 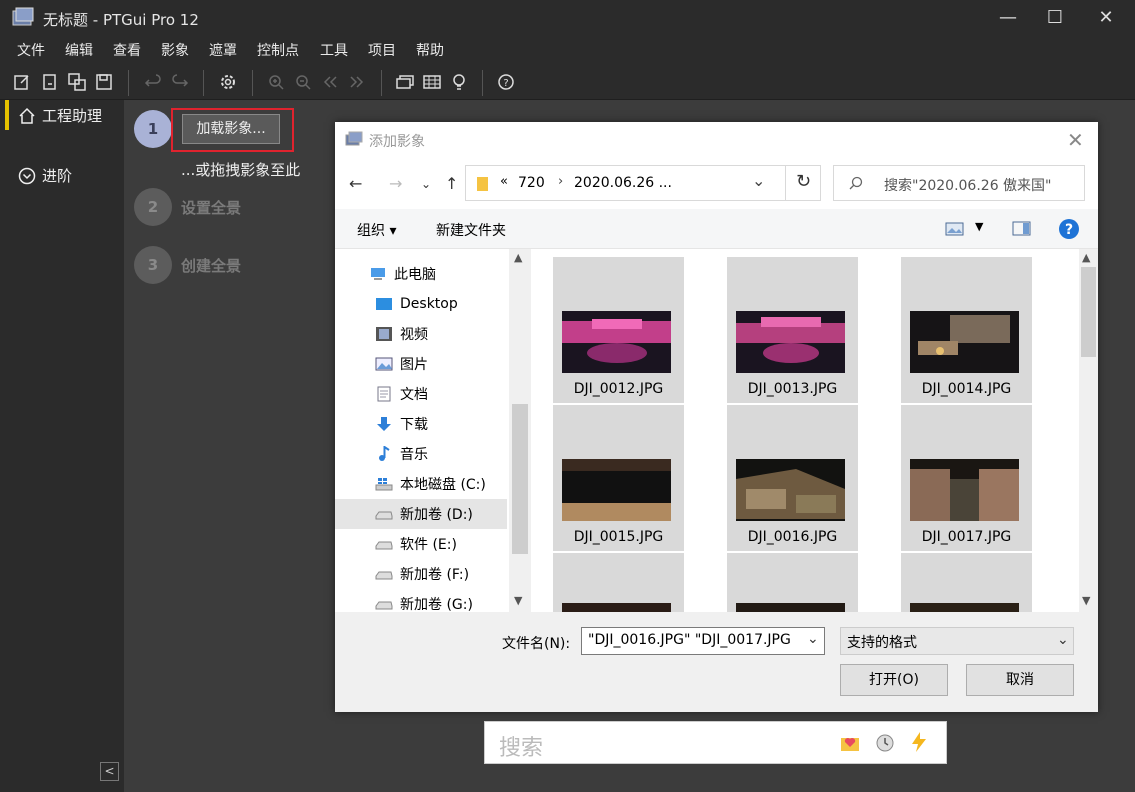 I want to click on file-item: DJI_0015.JPG, so click(x=618, y=478).